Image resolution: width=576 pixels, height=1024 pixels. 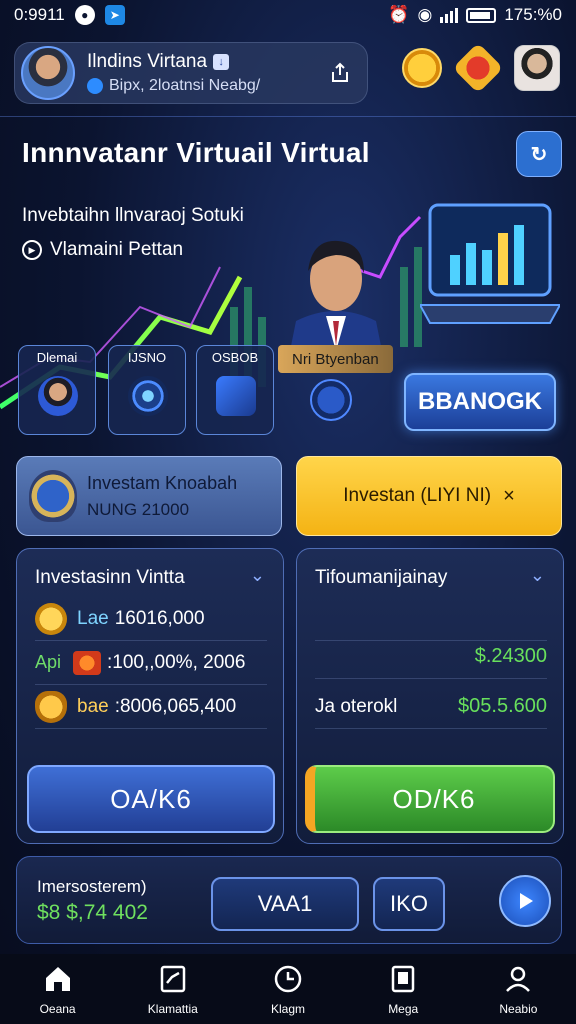 I want to click on balance-value: $8 $,74 402, so click(x=92, y=912).